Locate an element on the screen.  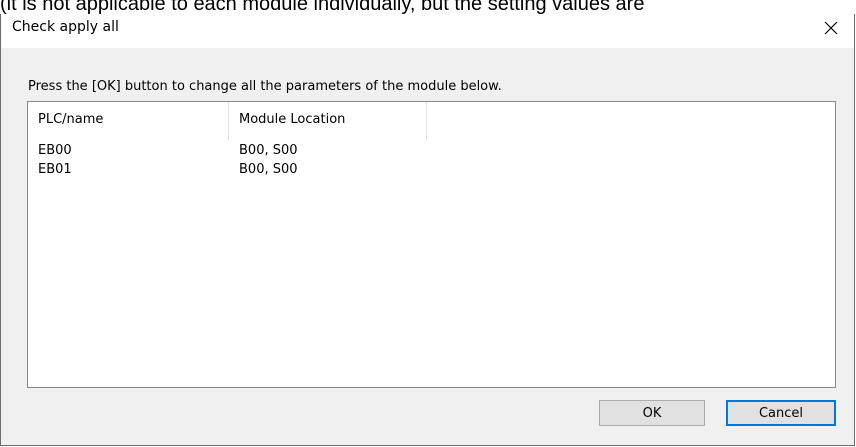
close-icon is located at coordinates (831, 29).